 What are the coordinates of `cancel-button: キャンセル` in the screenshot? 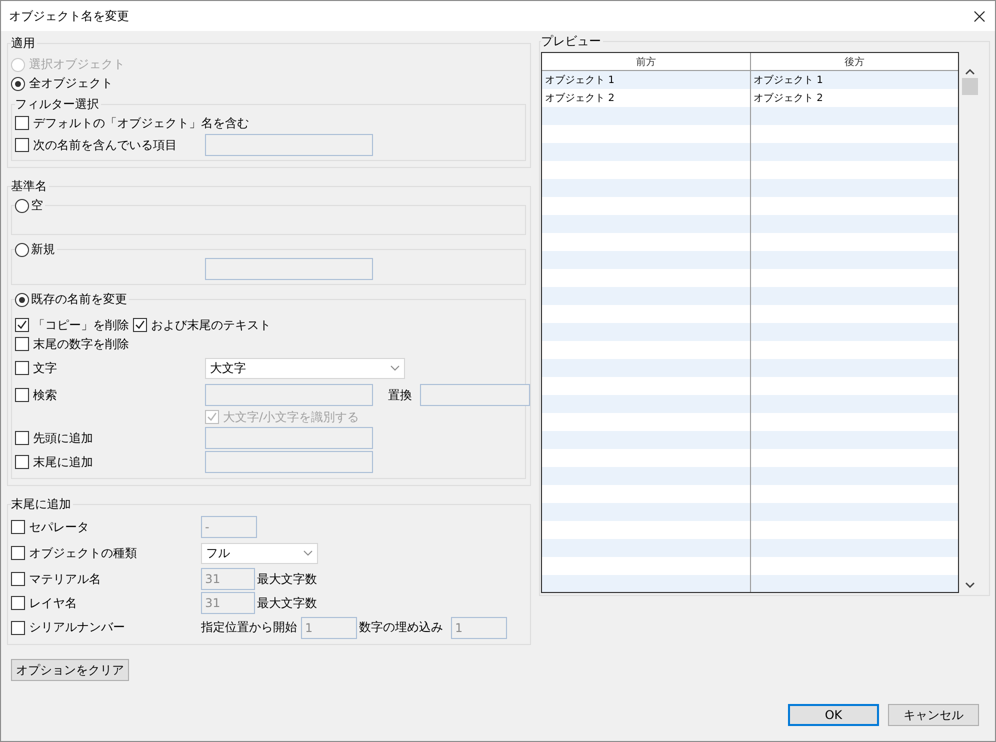 It's located at (933, 715).